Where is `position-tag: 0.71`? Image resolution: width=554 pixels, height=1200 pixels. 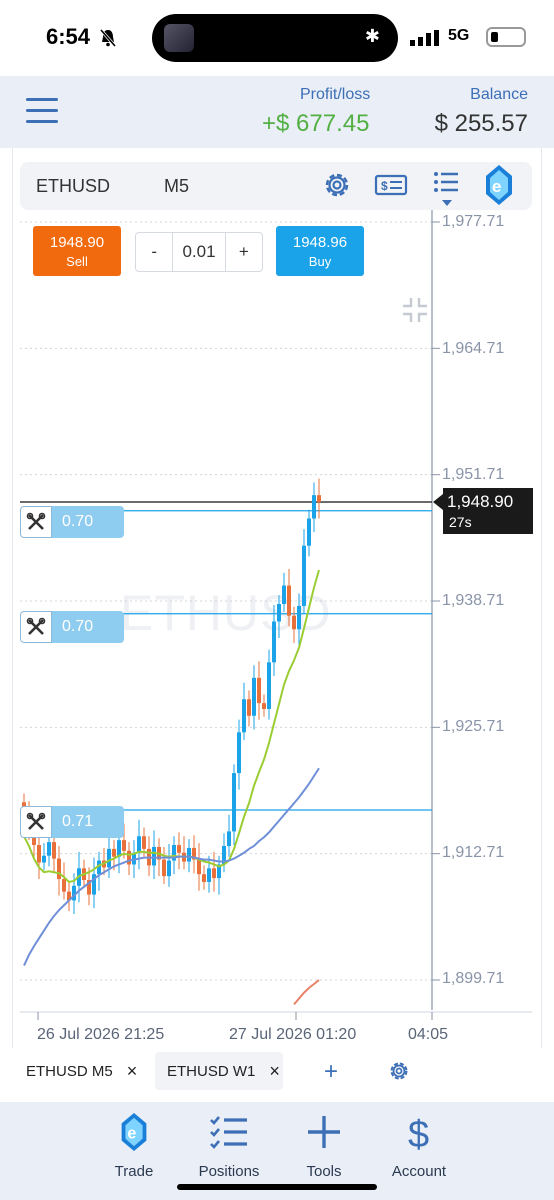 position-tag: 0.71 is located at coordinates (72, 822).